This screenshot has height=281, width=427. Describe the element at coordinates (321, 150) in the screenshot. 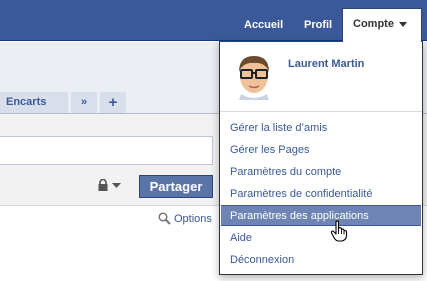

I see `menu-item-pages: Gérer les Pages` at that location.